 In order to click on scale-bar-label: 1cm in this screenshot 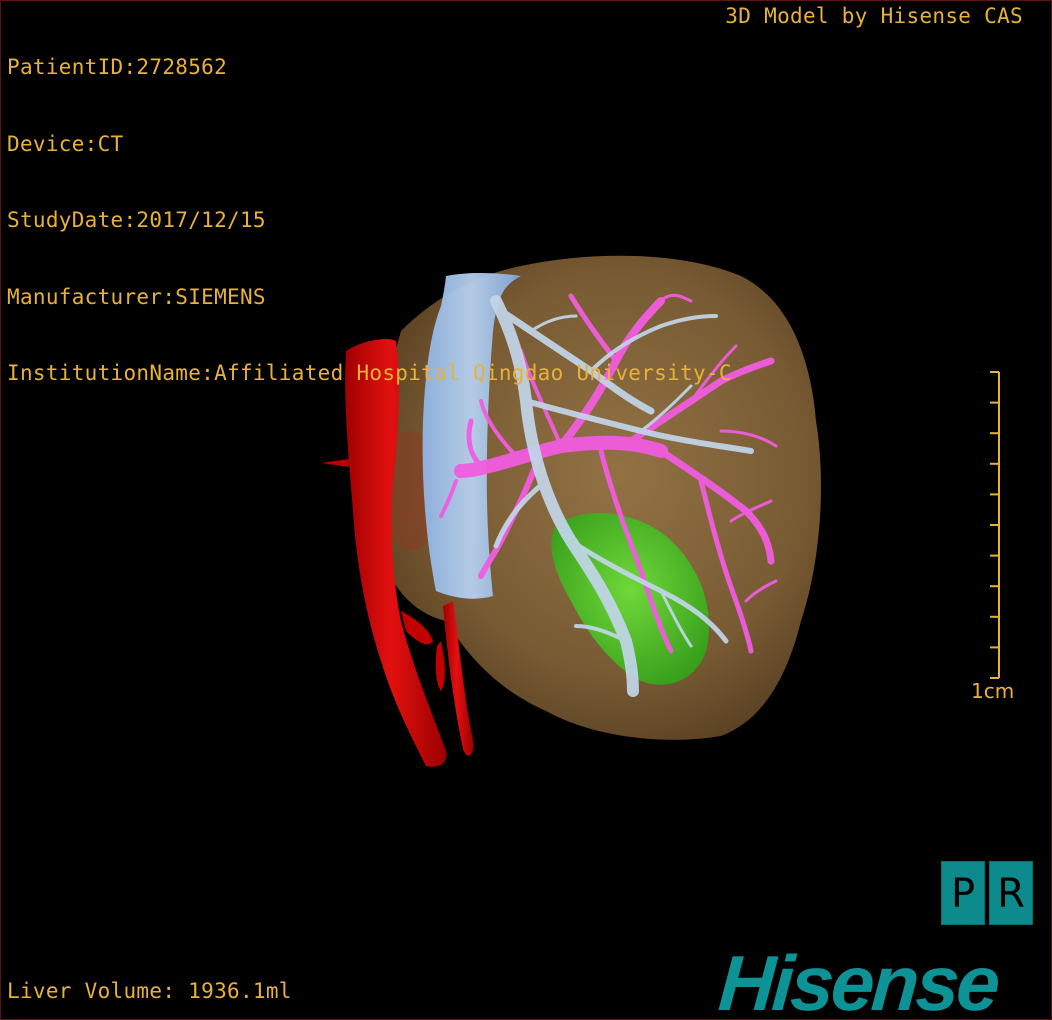, I will do `click(993, 691)`.